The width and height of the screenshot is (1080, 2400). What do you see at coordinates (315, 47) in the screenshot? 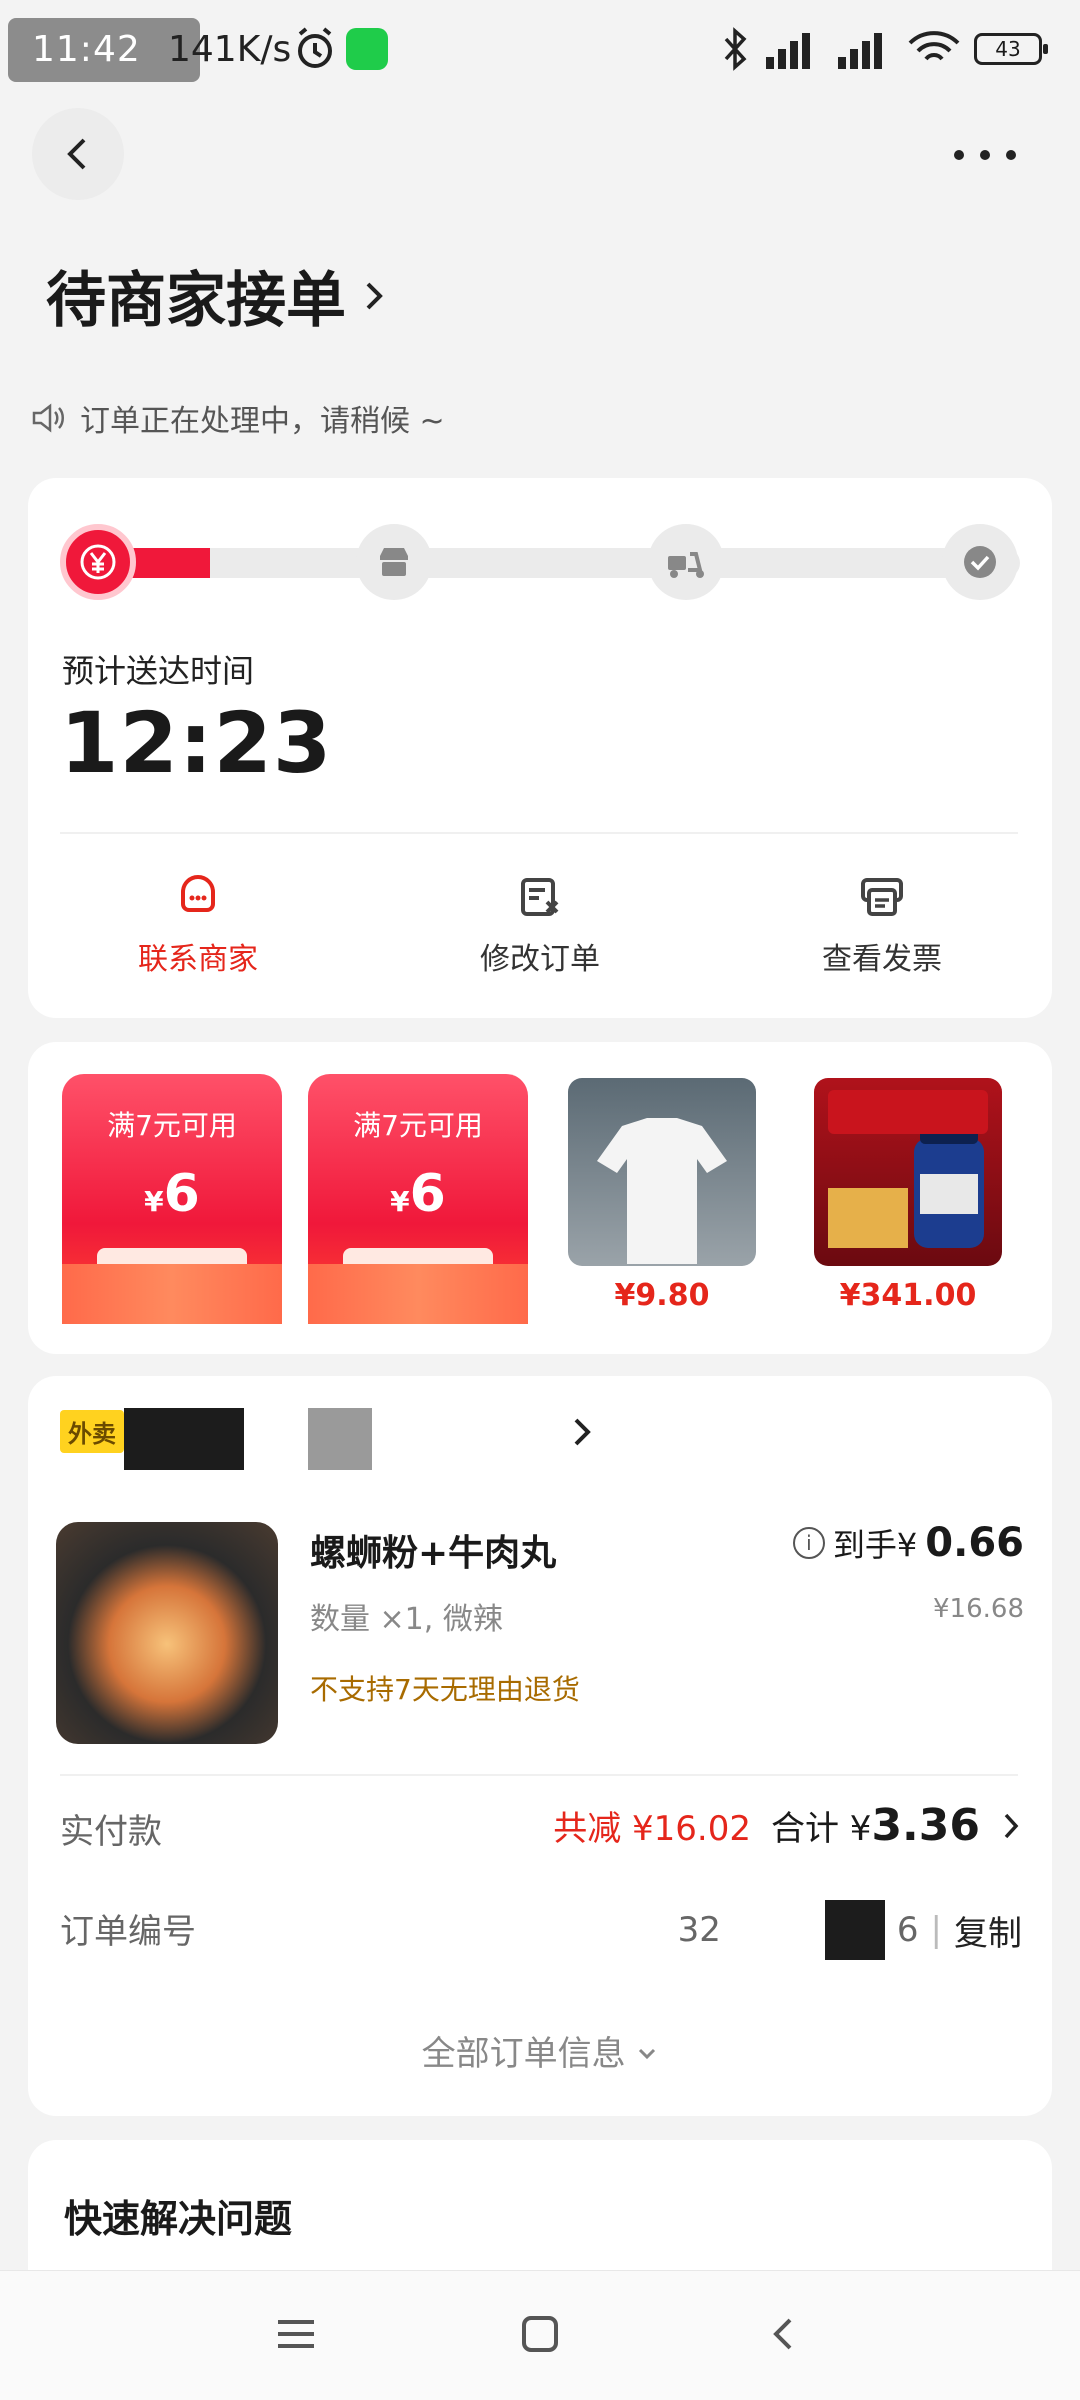
I see `alarm-icon` at bounding box center [315, 47].